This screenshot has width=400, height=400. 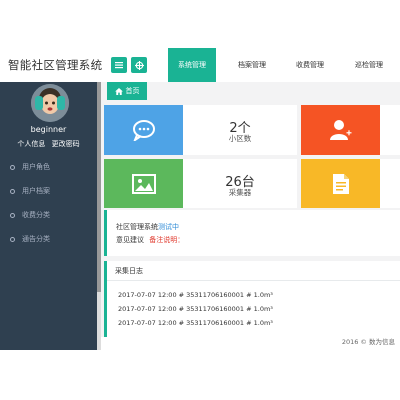 What do you see at coordinates (132, 91) in the screenshot?
I see `tab-home-label: 首页` at bounding box center [132, 91].